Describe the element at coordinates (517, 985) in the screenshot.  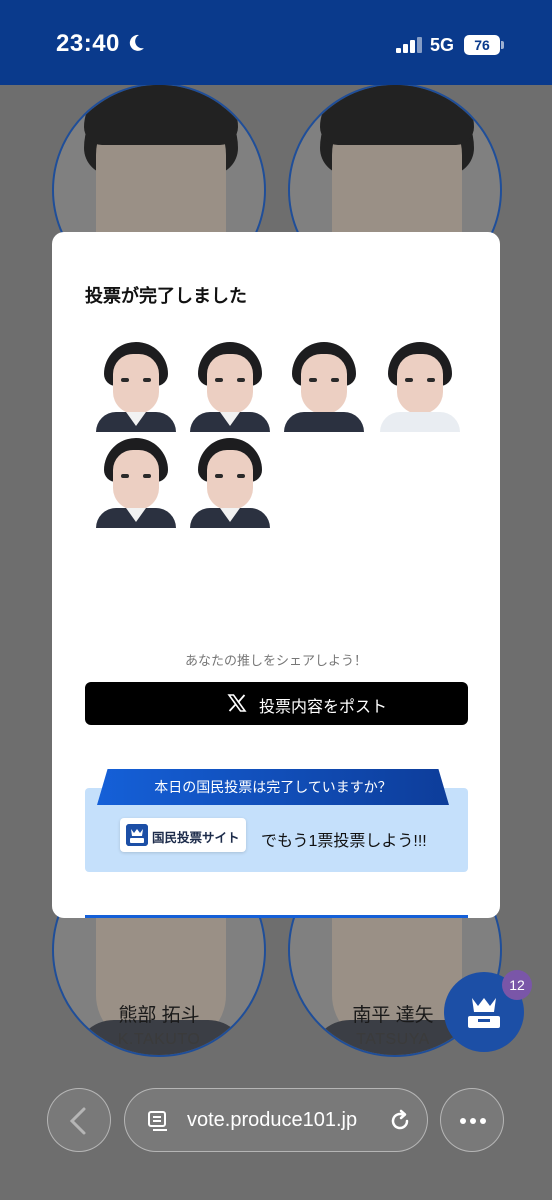
I see `vote-count-badge: 12` at that location.